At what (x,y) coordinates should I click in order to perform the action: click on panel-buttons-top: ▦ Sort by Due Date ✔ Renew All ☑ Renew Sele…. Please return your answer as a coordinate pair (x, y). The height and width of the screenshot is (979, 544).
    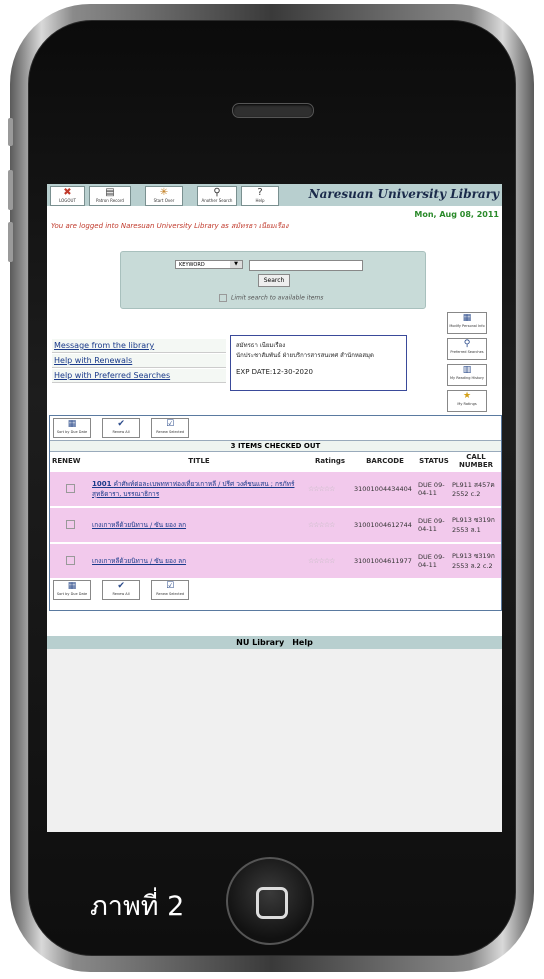
    Looking at the image, I should click on (275, 428).